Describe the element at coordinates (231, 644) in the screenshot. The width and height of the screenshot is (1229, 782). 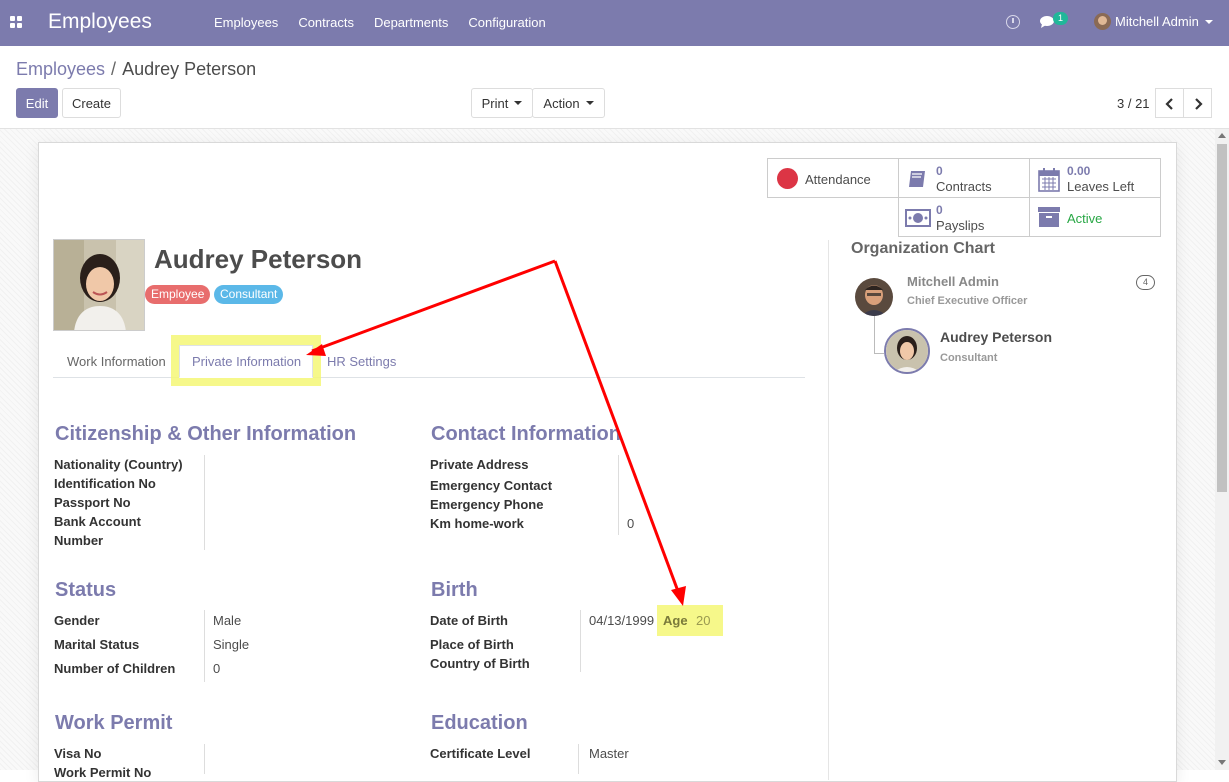
I see `marital-status-value: Single` at that location.